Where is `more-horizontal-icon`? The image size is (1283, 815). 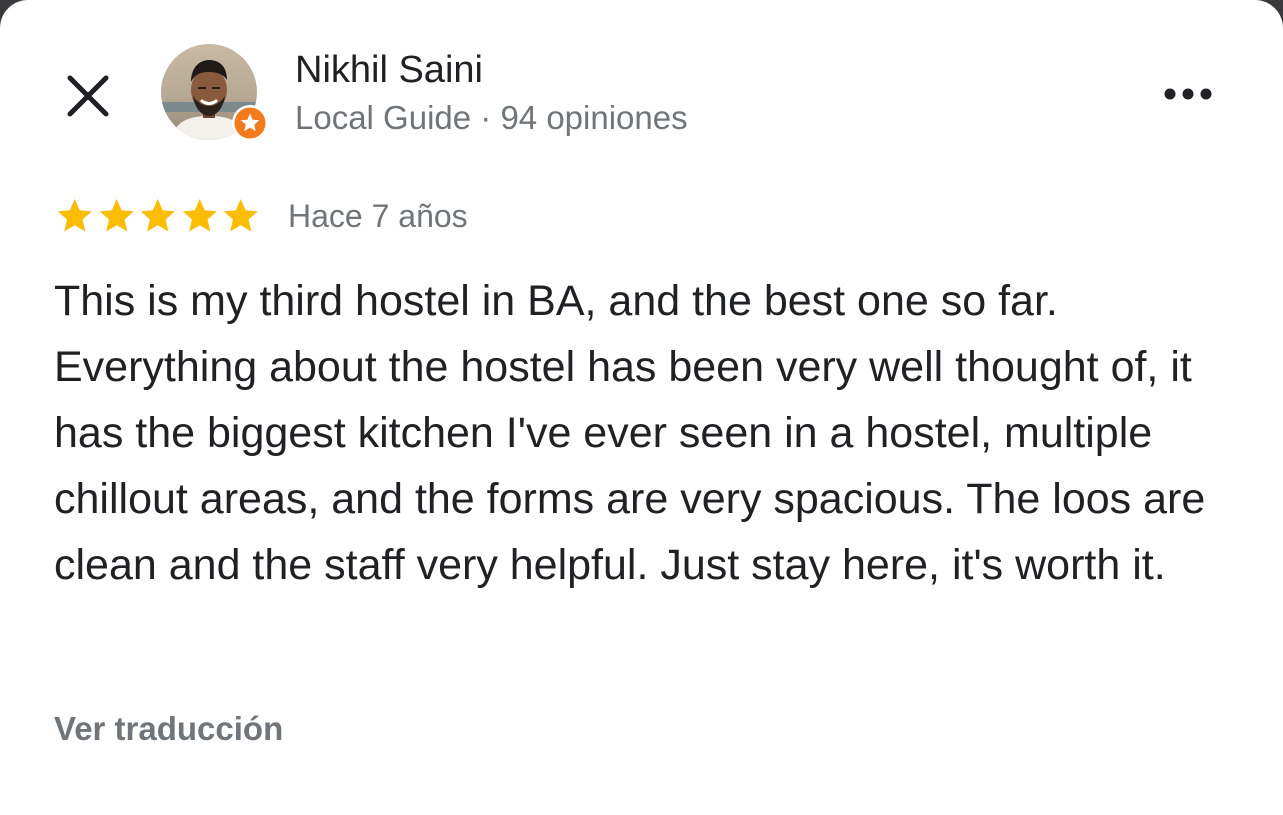
more-horizontal-icon is located at coordinates (1188, 94).